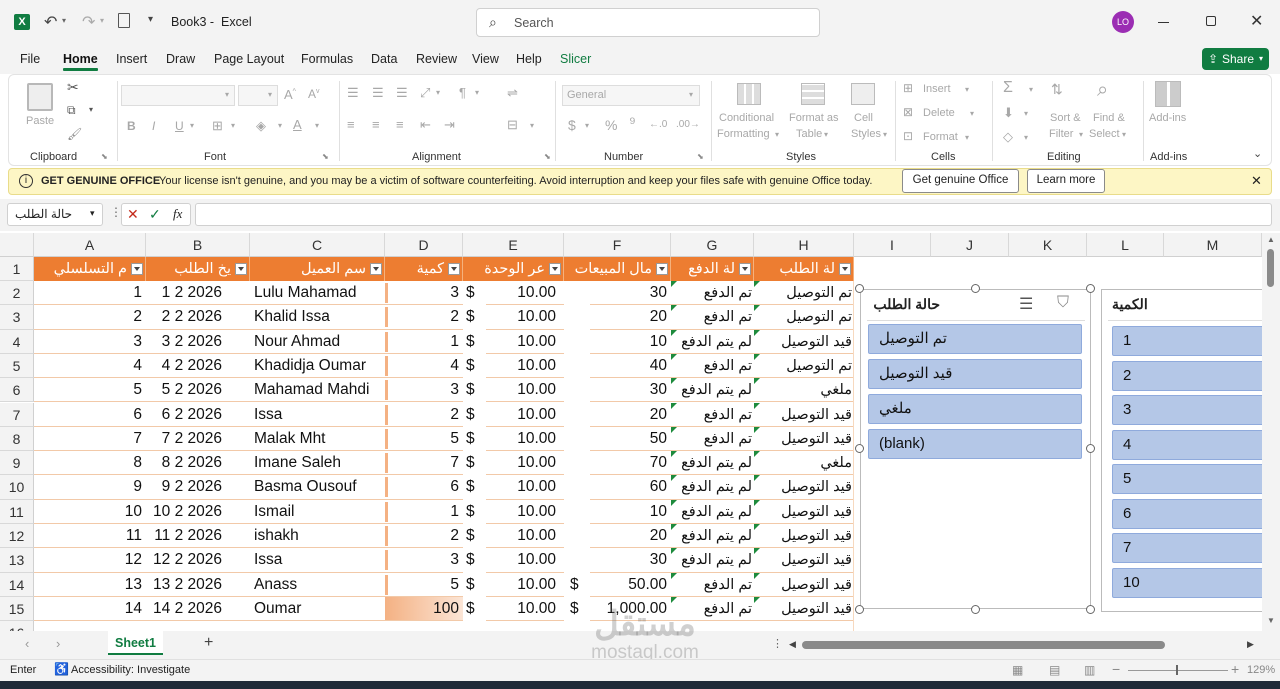 The image size is (1280, 689). I want to click on next-sheet-icon: ›, so click(58, 643).